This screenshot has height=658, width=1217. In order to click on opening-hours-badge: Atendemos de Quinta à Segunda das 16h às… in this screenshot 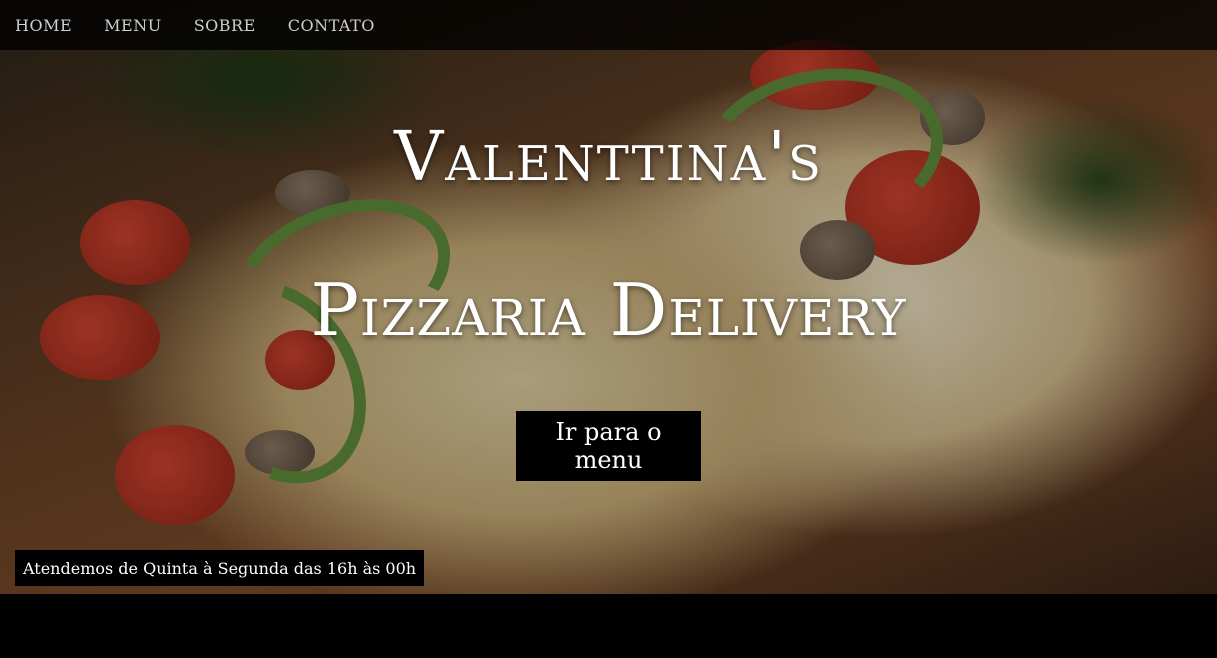, I will do `click(220, 568)`.